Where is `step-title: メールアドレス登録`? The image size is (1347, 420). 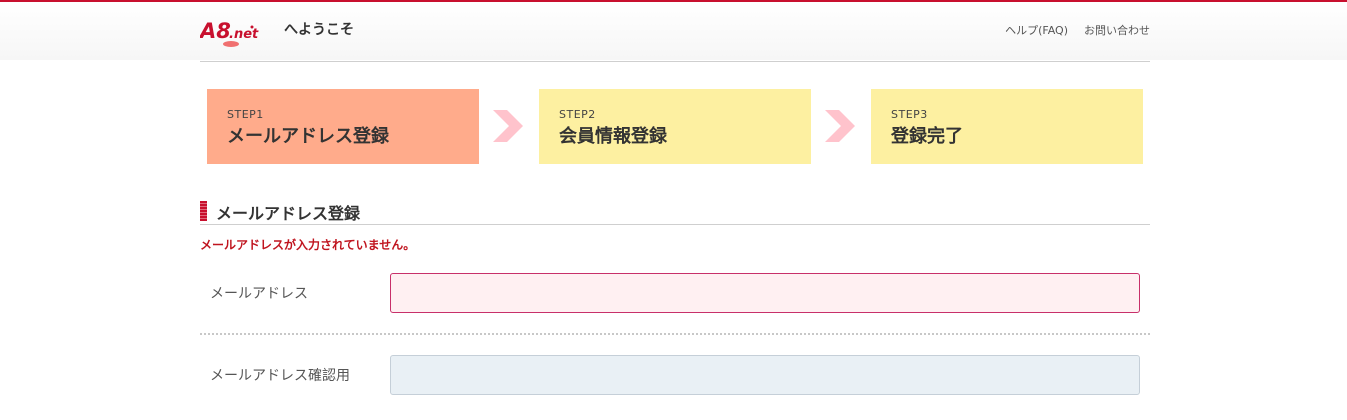 step-title: メールアドレス登録 is located at coordinates (308, 136).